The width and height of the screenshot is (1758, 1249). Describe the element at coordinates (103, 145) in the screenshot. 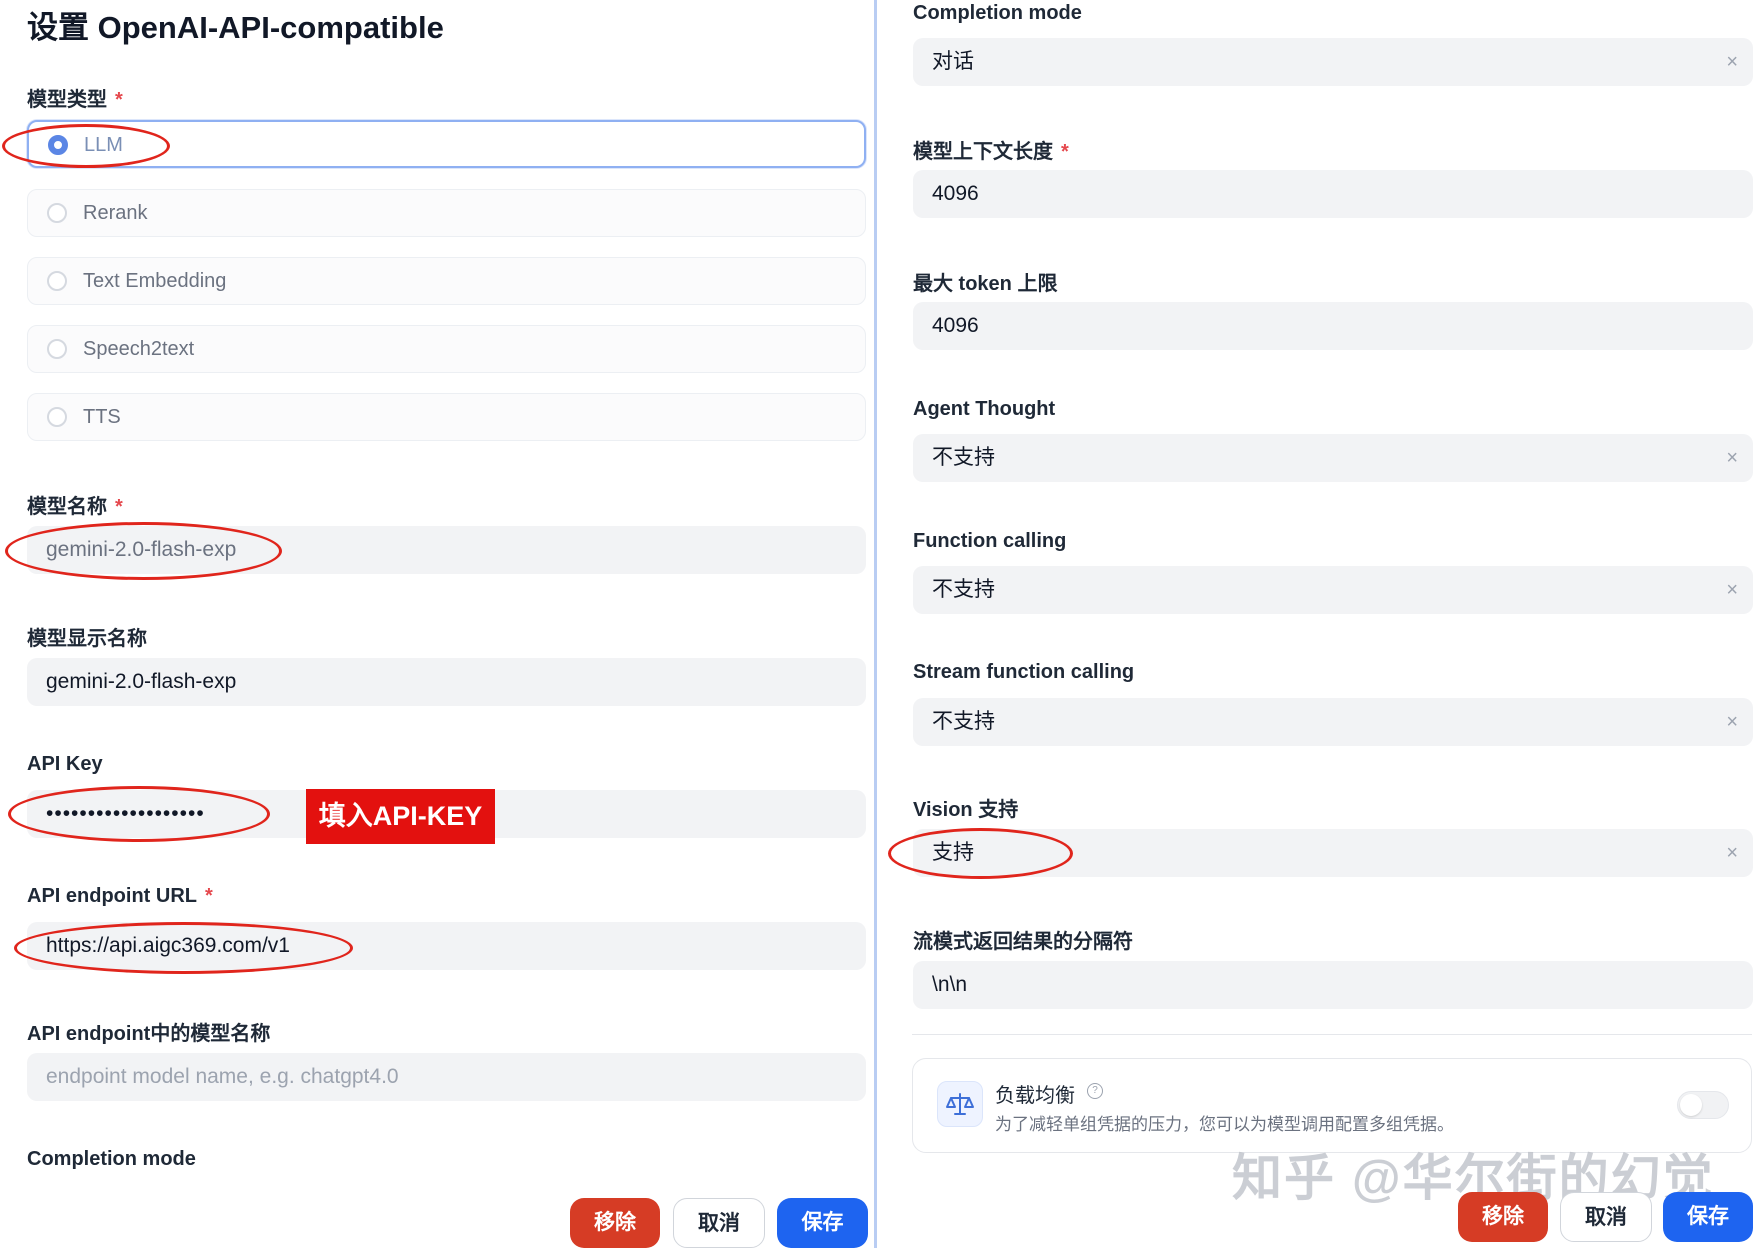

I see `radio-option-label: LLM` at that location.